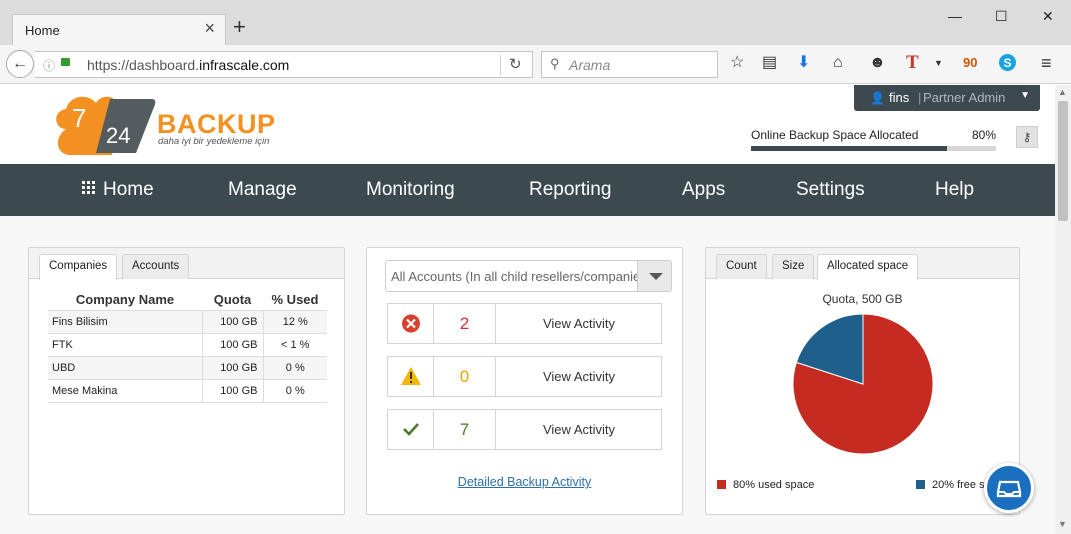 Image resolution: width=1071 pixels, height=534 pixels. I want to click on vertical-scrollbar: ▲ ▼, so click(1063, 309).